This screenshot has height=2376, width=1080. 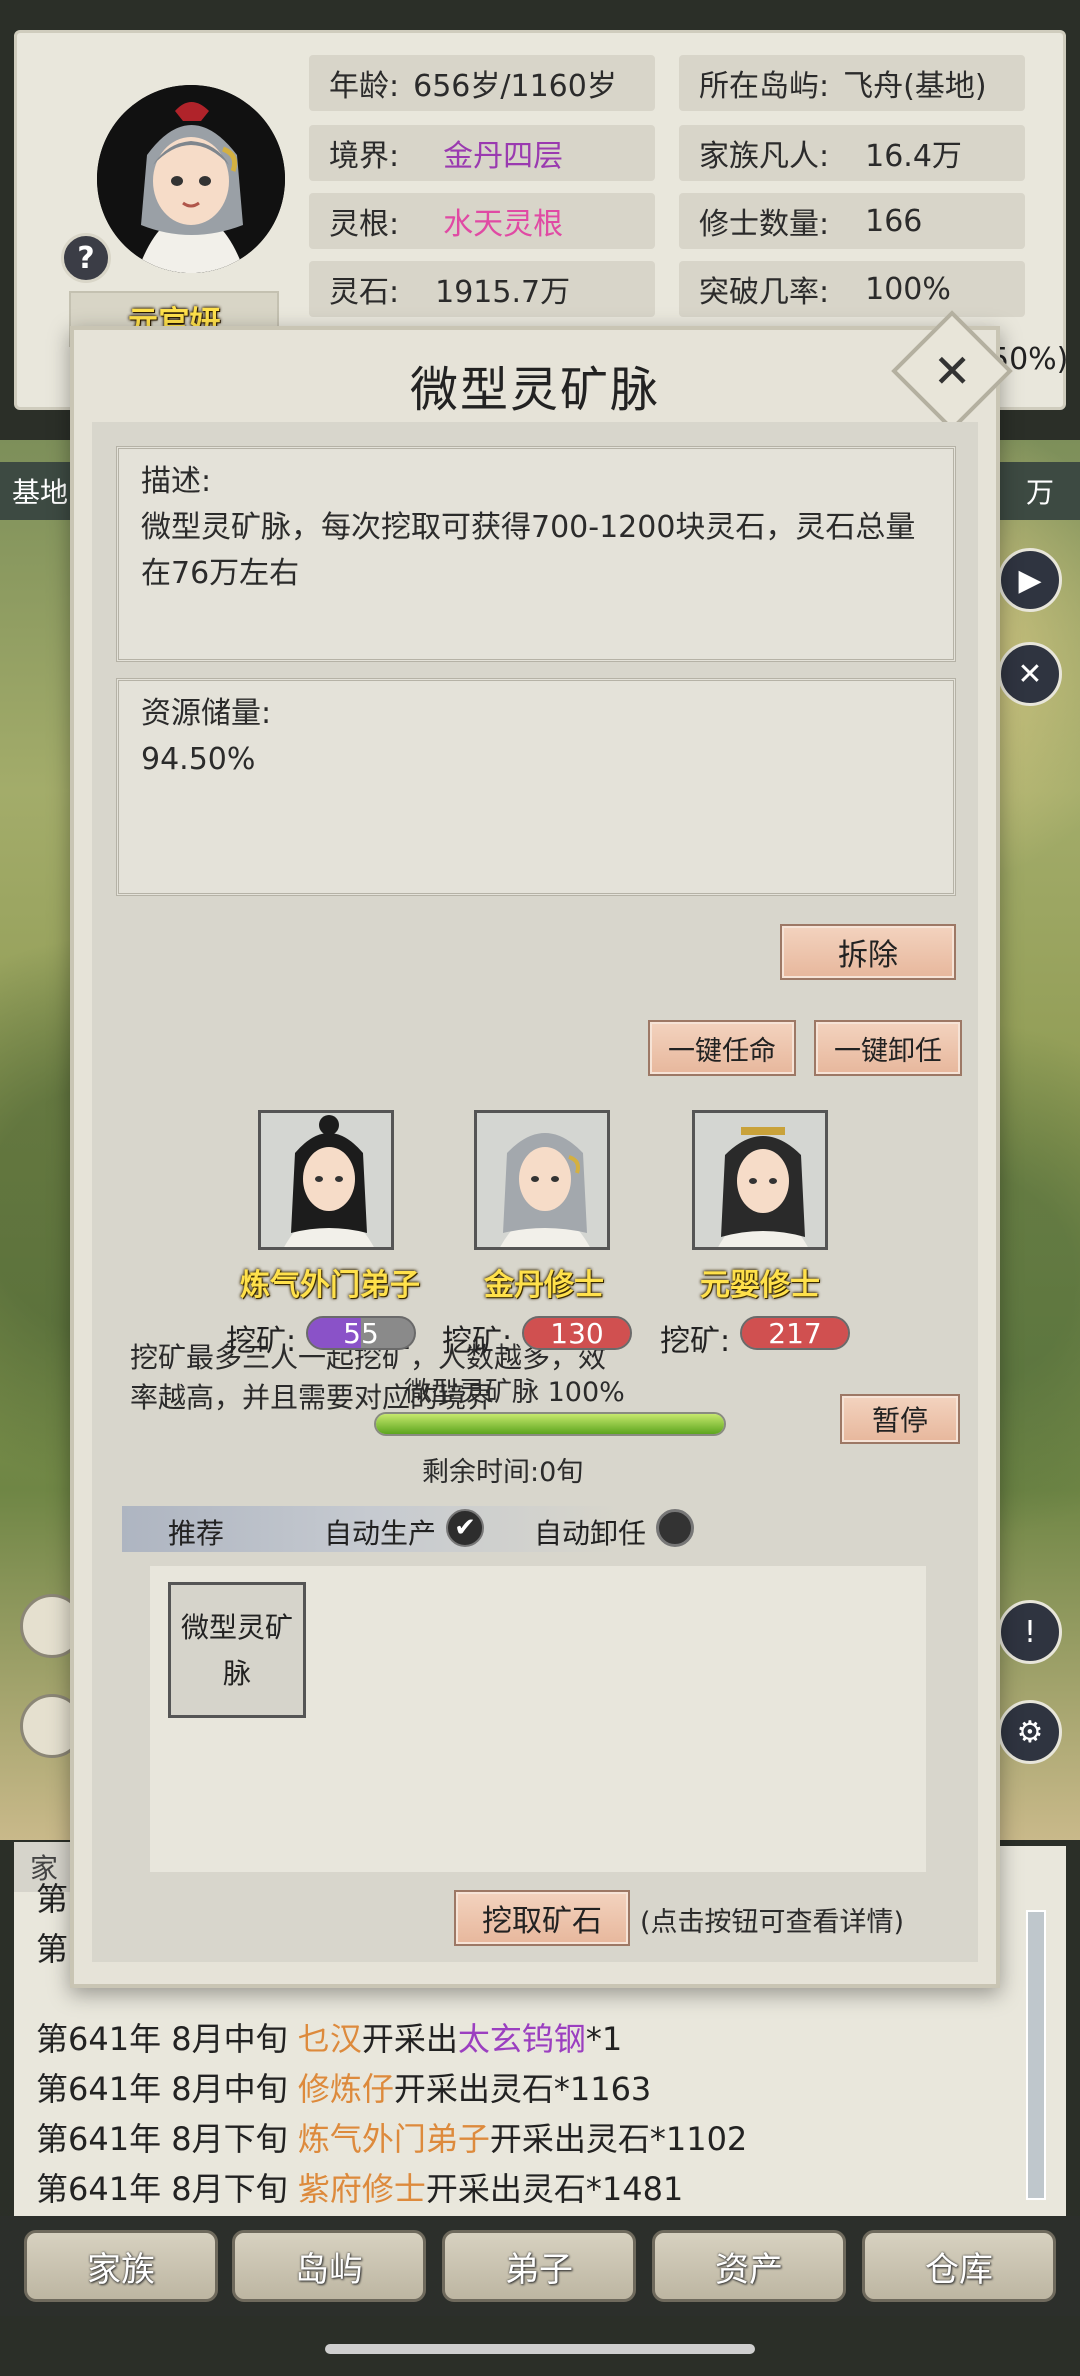 I want to click on log-scrollbar, so click(x=1036, y=2055).